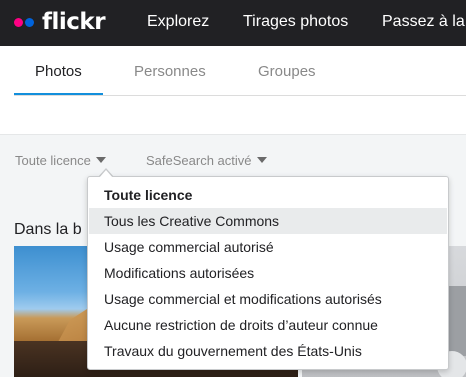 Image resolution: width=466 pixels, height=377 pixels. I want to click on license-filter-label: Toute licence, so click(53, 160).